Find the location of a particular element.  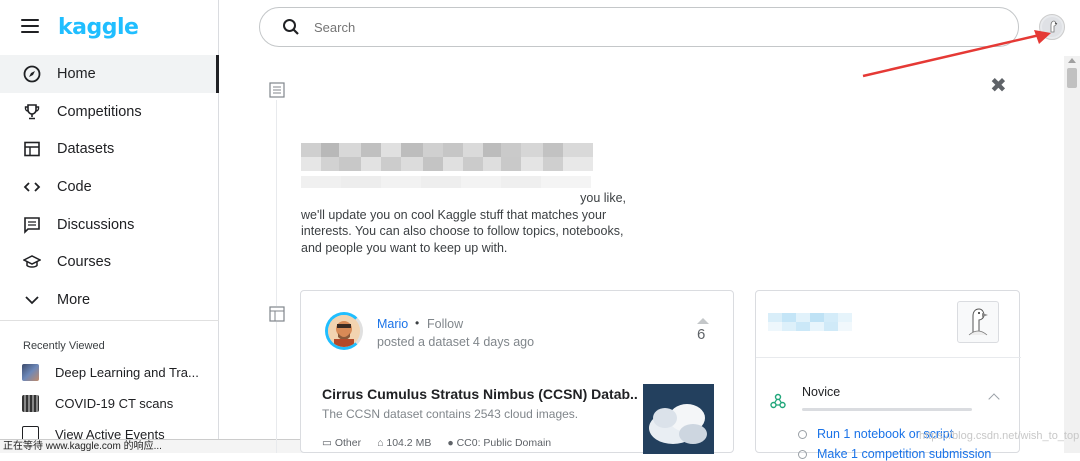

dataset-size: ⌂ 104.2 MB is located at coordinates (404, 443).